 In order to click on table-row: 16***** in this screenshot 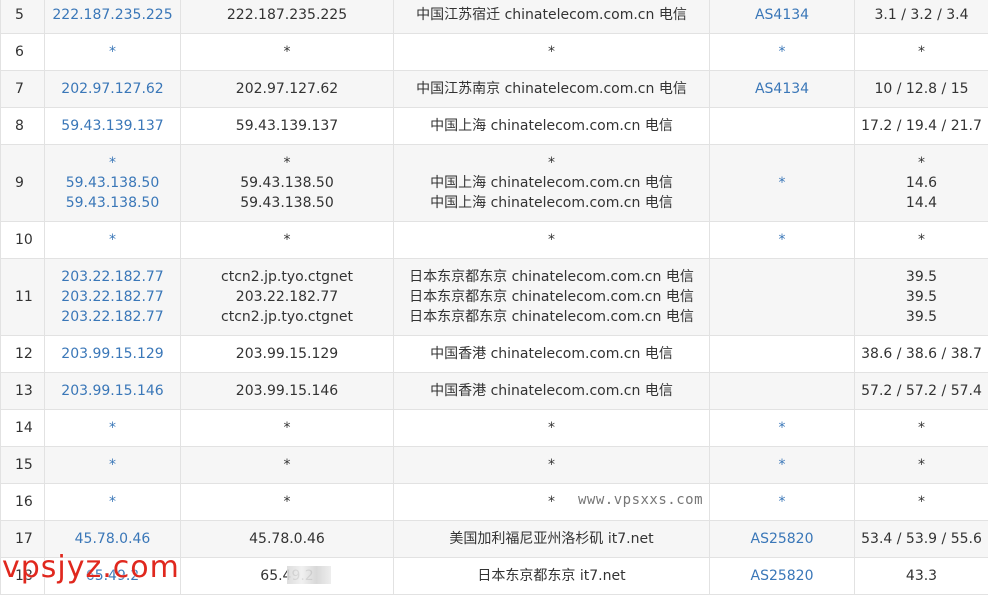, I will do `click(494, 502)`.